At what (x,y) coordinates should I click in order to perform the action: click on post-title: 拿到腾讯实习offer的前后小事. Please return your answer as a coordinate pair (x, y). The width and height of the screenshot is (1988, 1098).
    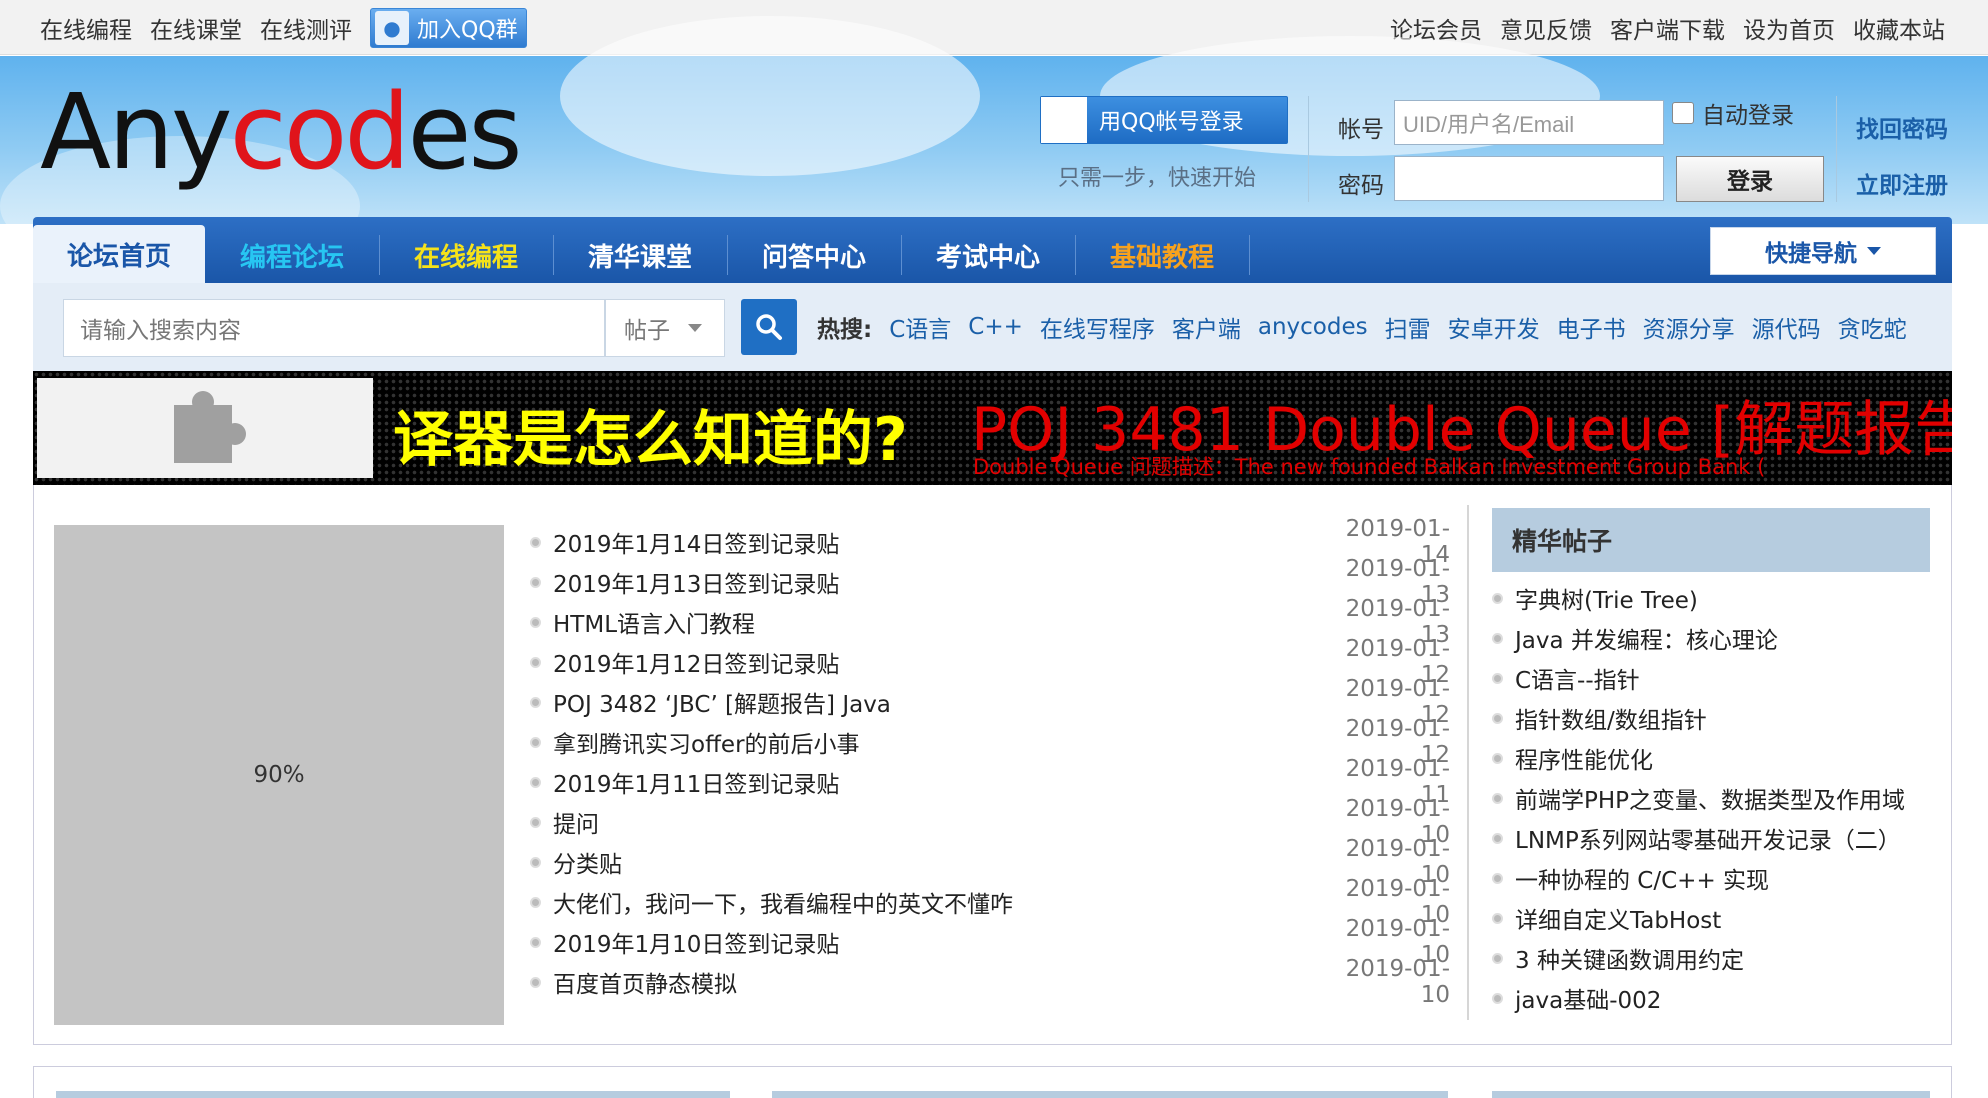
    Looking at the image, I should click on (936, 742).